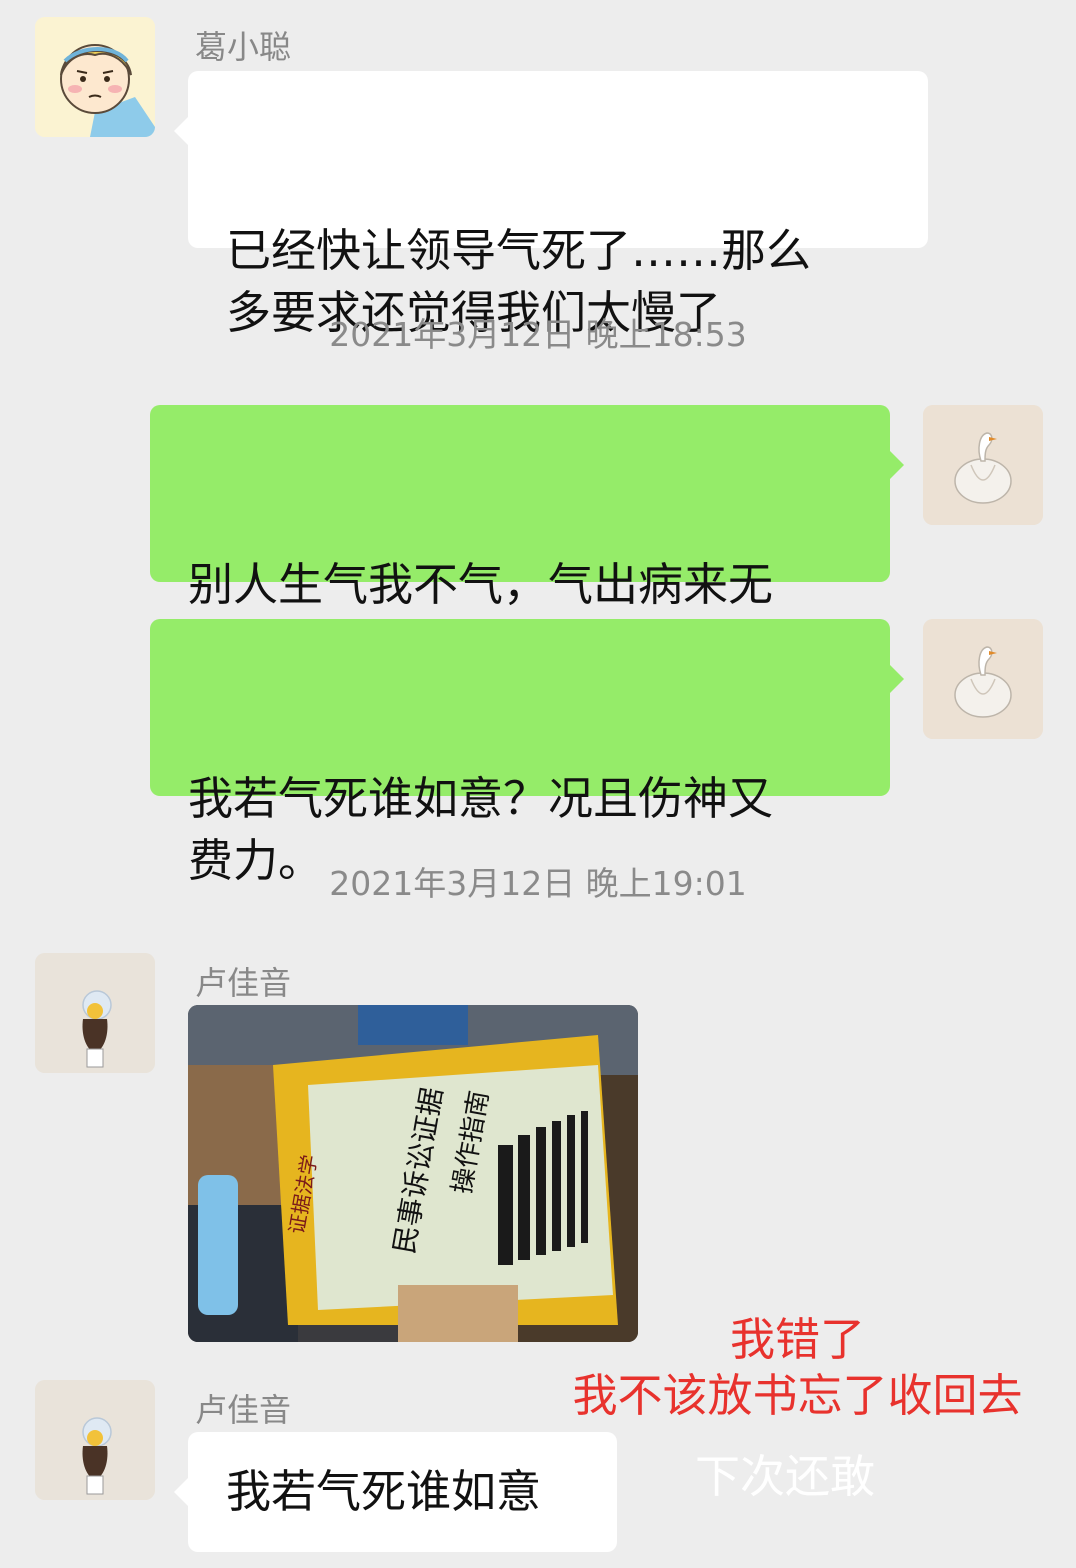  I want to click on overlay-caption-white: 下次还敢, so click(784, 1476).